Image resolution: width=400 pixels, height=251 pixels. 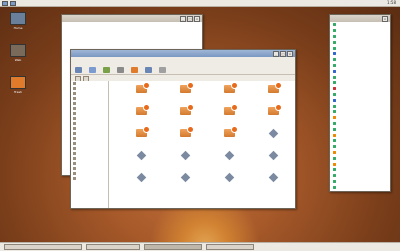 What do you see at coordinates (283, 54) in the screenshot?
I see `maximize-button: □` at bounding box center [283, 54].